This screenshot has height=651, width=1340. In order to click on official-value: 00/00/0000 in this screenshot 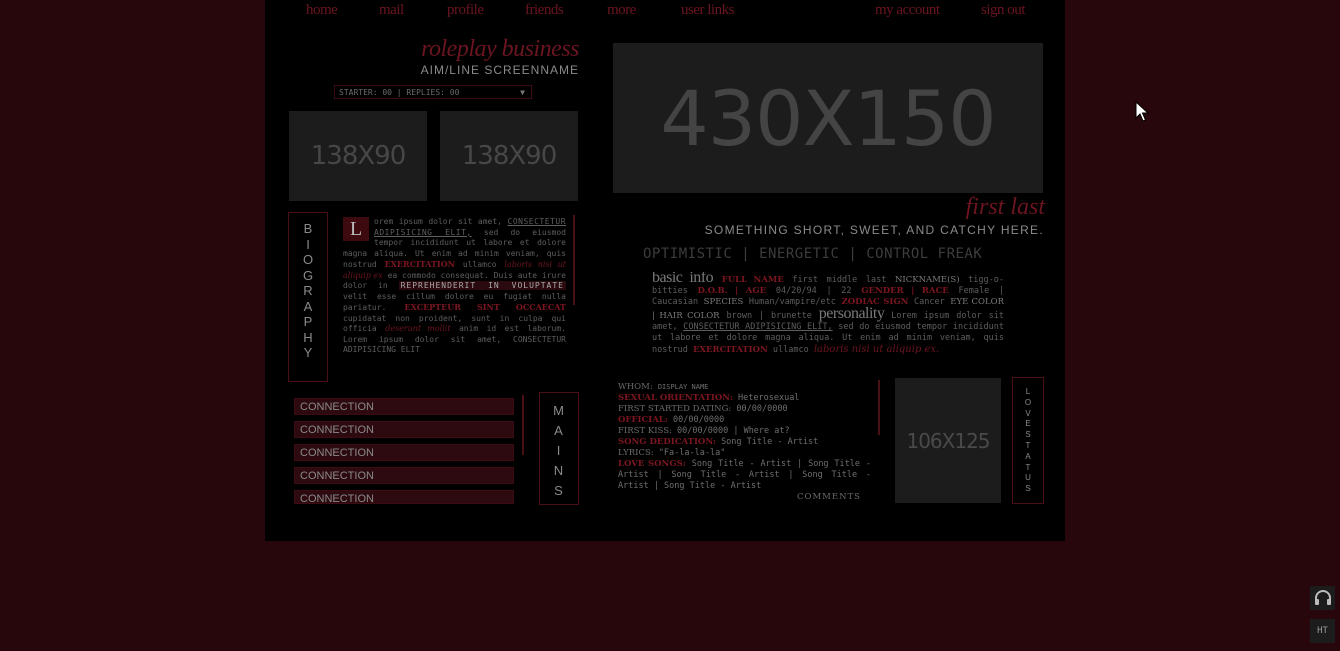, I will do `click(699, 420)`.